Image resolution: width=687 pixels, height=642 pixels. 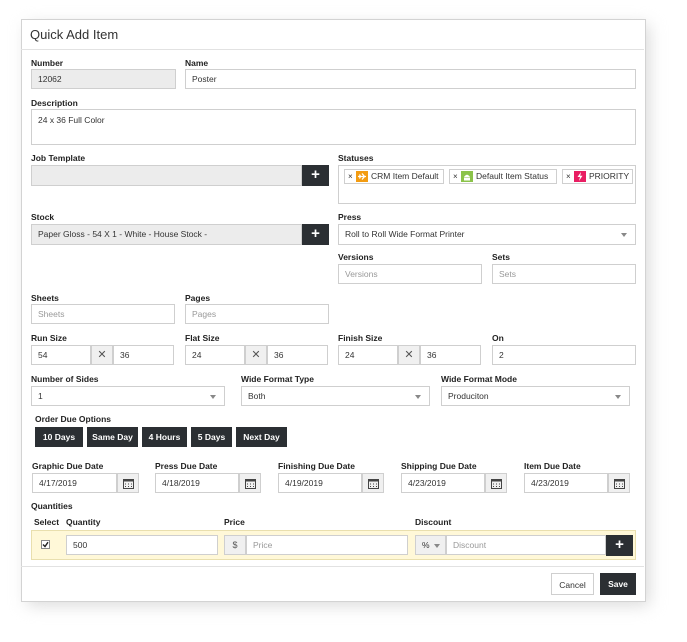 I want to click on wide-format-type-label: Wide Format Type, so click(x=277, y=379).